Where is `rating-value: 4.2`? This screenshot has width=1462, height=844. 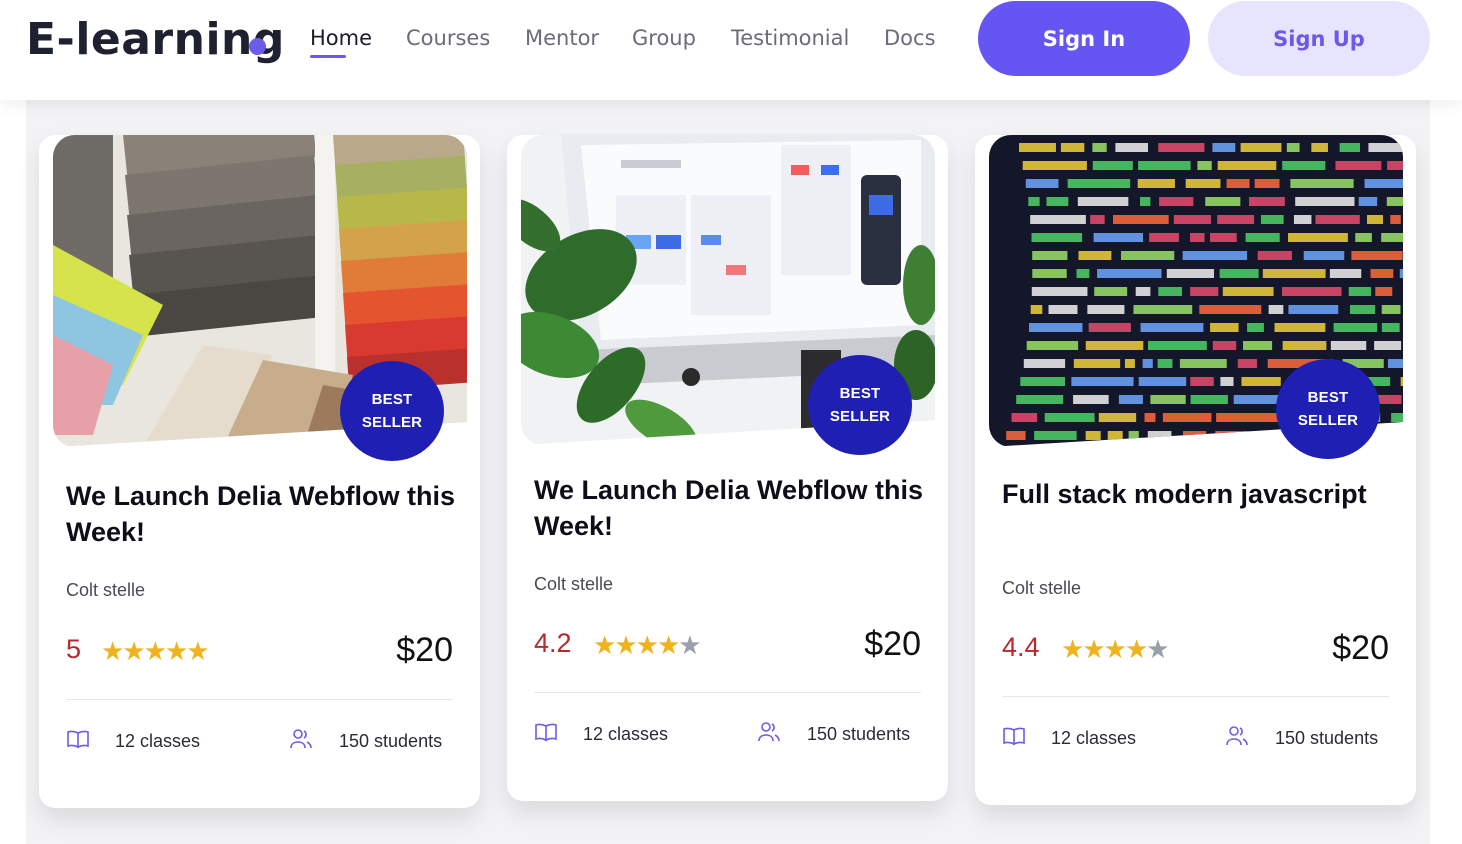 rating-value: 4.2 is located at coordinates (553, 643).